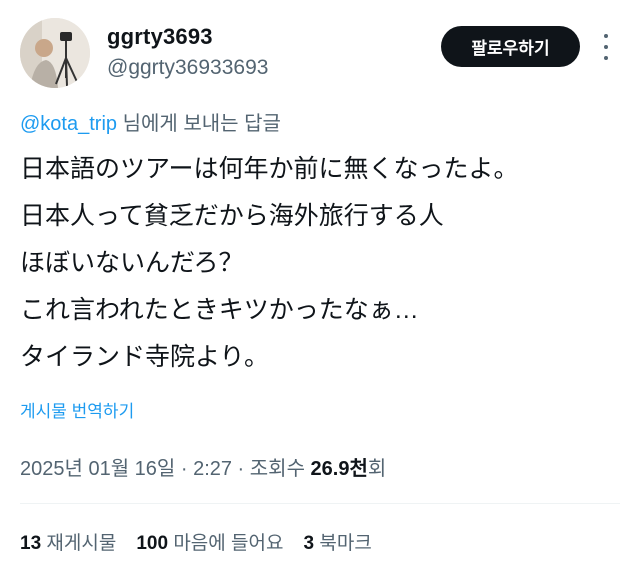 Image resolution: width=640 pixels, height=563 pixels. What do you see at coordinates (31, 543) in the screenshot?
I see `reposts-count: 13` at bounding box center [31, 543].